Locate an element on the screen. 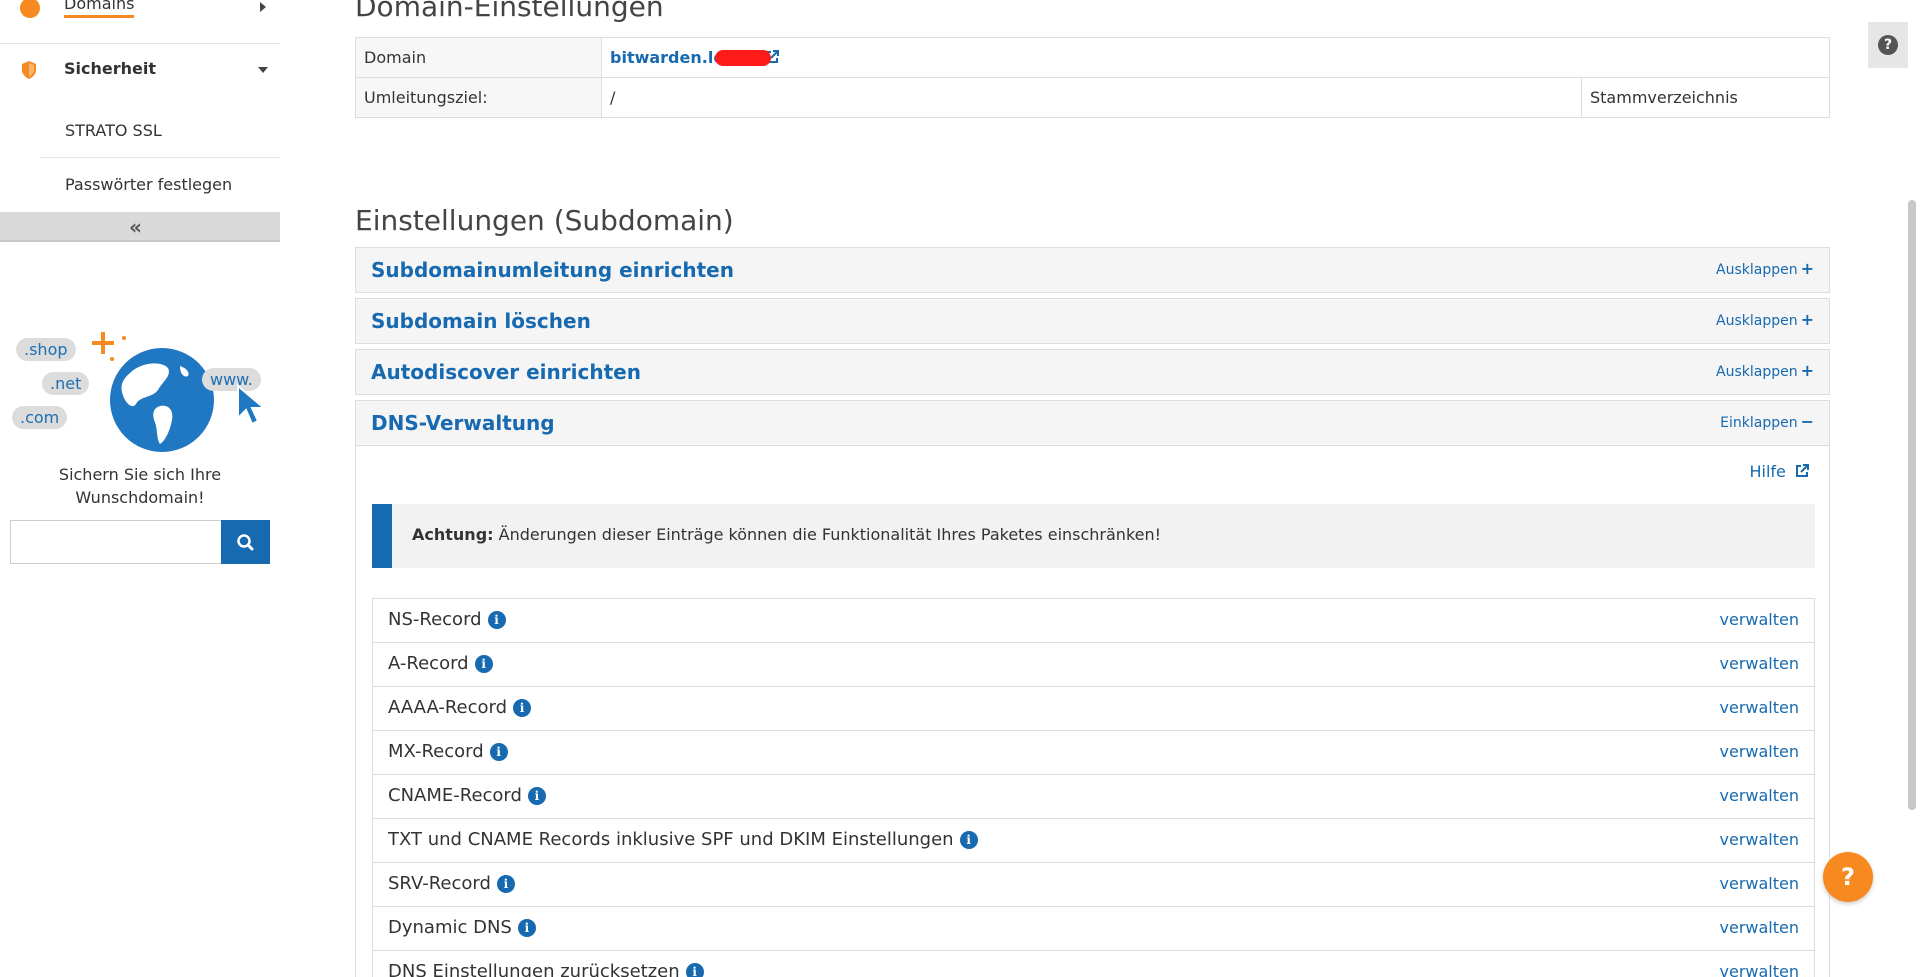 This screenshot has width=1921, height=977. dns-record-row: DNS Einstellungen zurücksetzen i verwalten is located at coordinates (1093, 964).